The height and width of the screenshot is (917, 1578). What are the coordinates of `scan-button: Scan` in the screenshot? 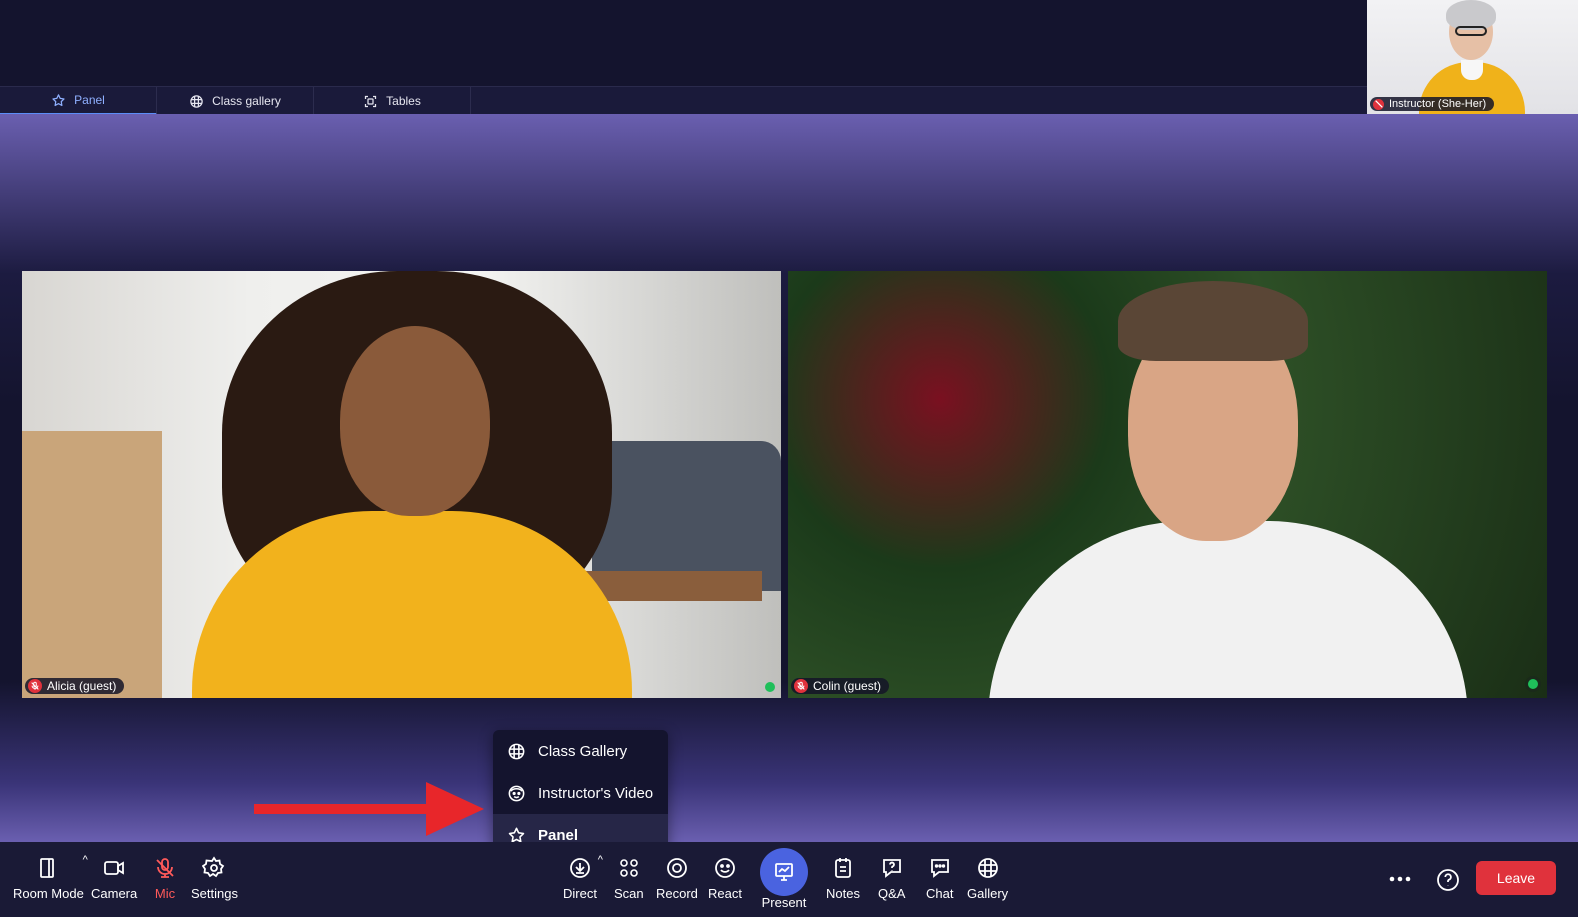 It's located at (629, 878).